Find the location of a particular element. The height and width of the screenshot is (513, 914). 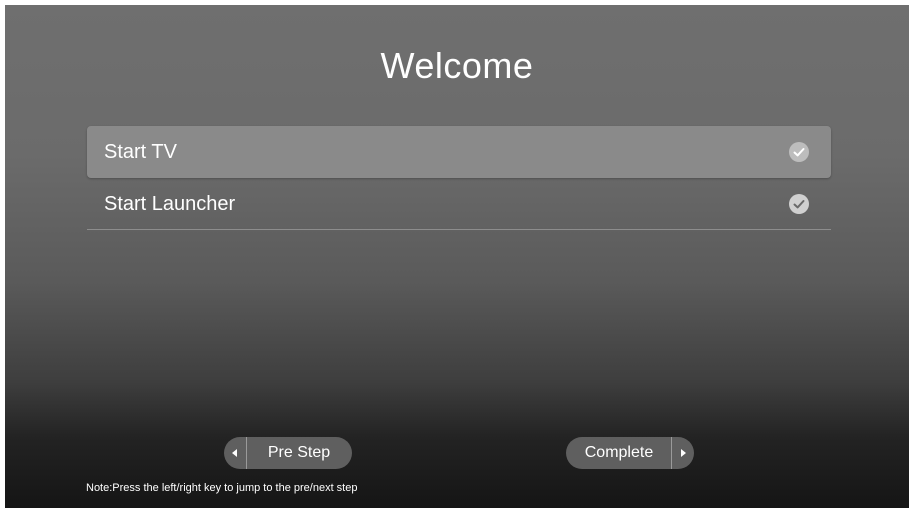

option-label: Start Launcher is located at coordinates (170, 204).